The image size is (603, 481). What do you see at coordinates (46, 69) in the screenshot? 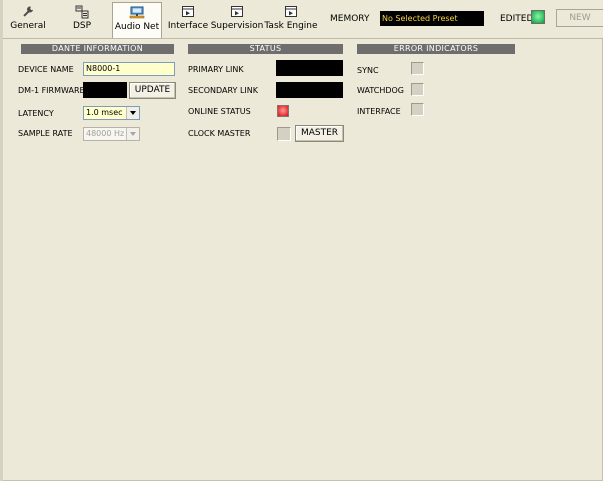
I see `device-name-label: DEVICE NAME` at bounding box center [46, 69].